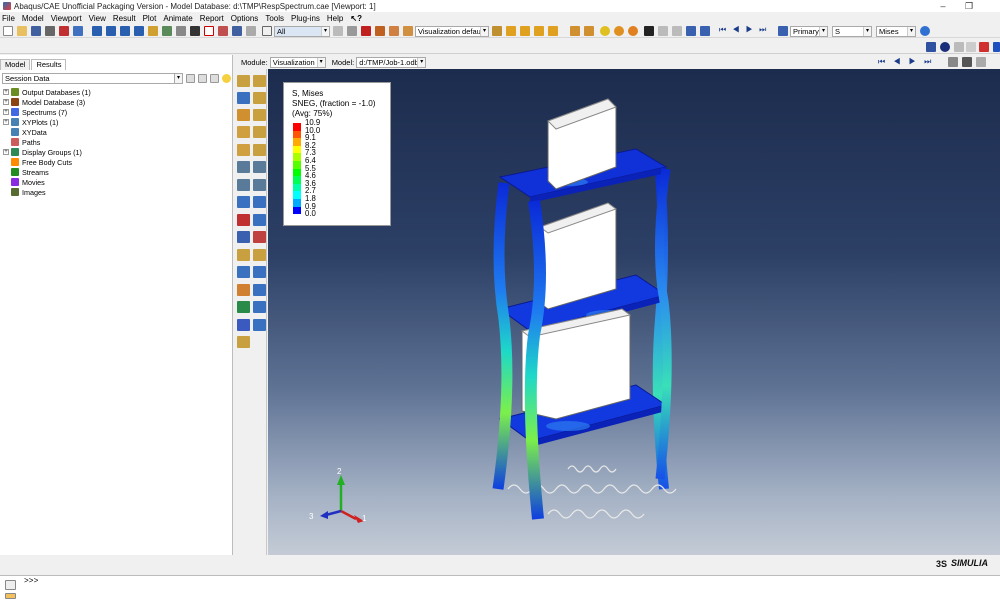 The width and height of the screenshot is (1000, 600). Describe the element at coordinates (251, 31) in the screenshot. I see `options-icon` at that location.